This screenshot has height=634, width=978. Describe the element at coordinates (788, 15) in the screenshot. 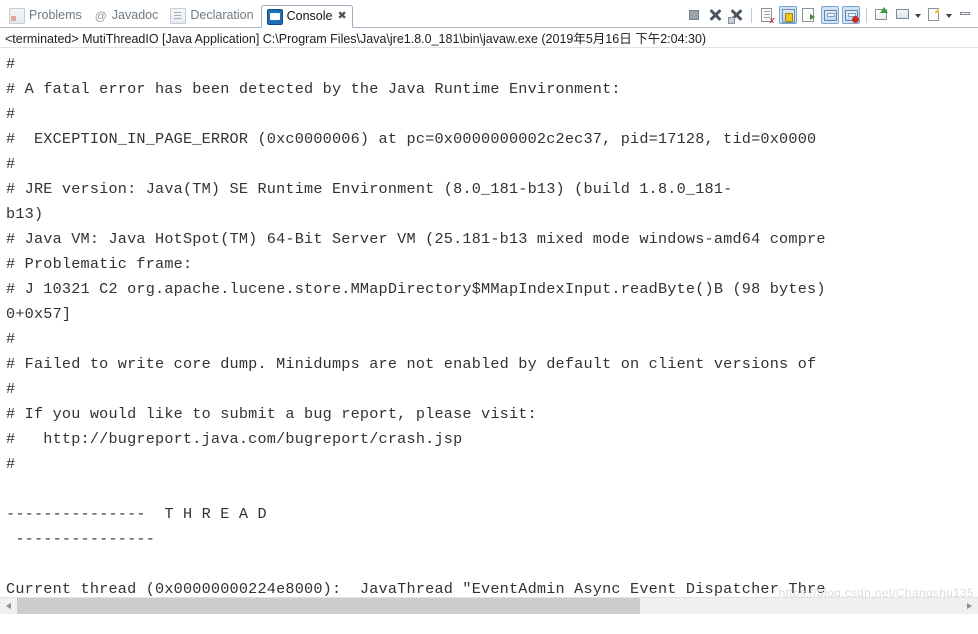

I see `scroll-lock-button` at that location.